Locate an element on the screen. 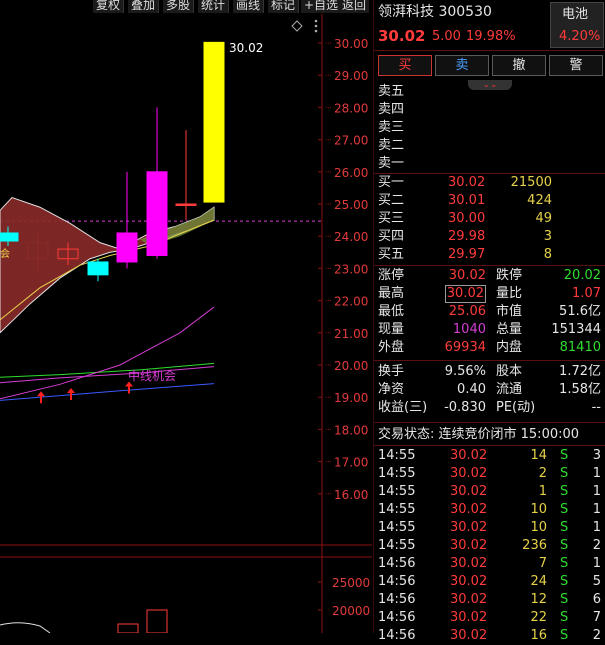 The width and height of the screenshot is (605, 645). stat-label: 外盘 is located at coordinates (391, 347).